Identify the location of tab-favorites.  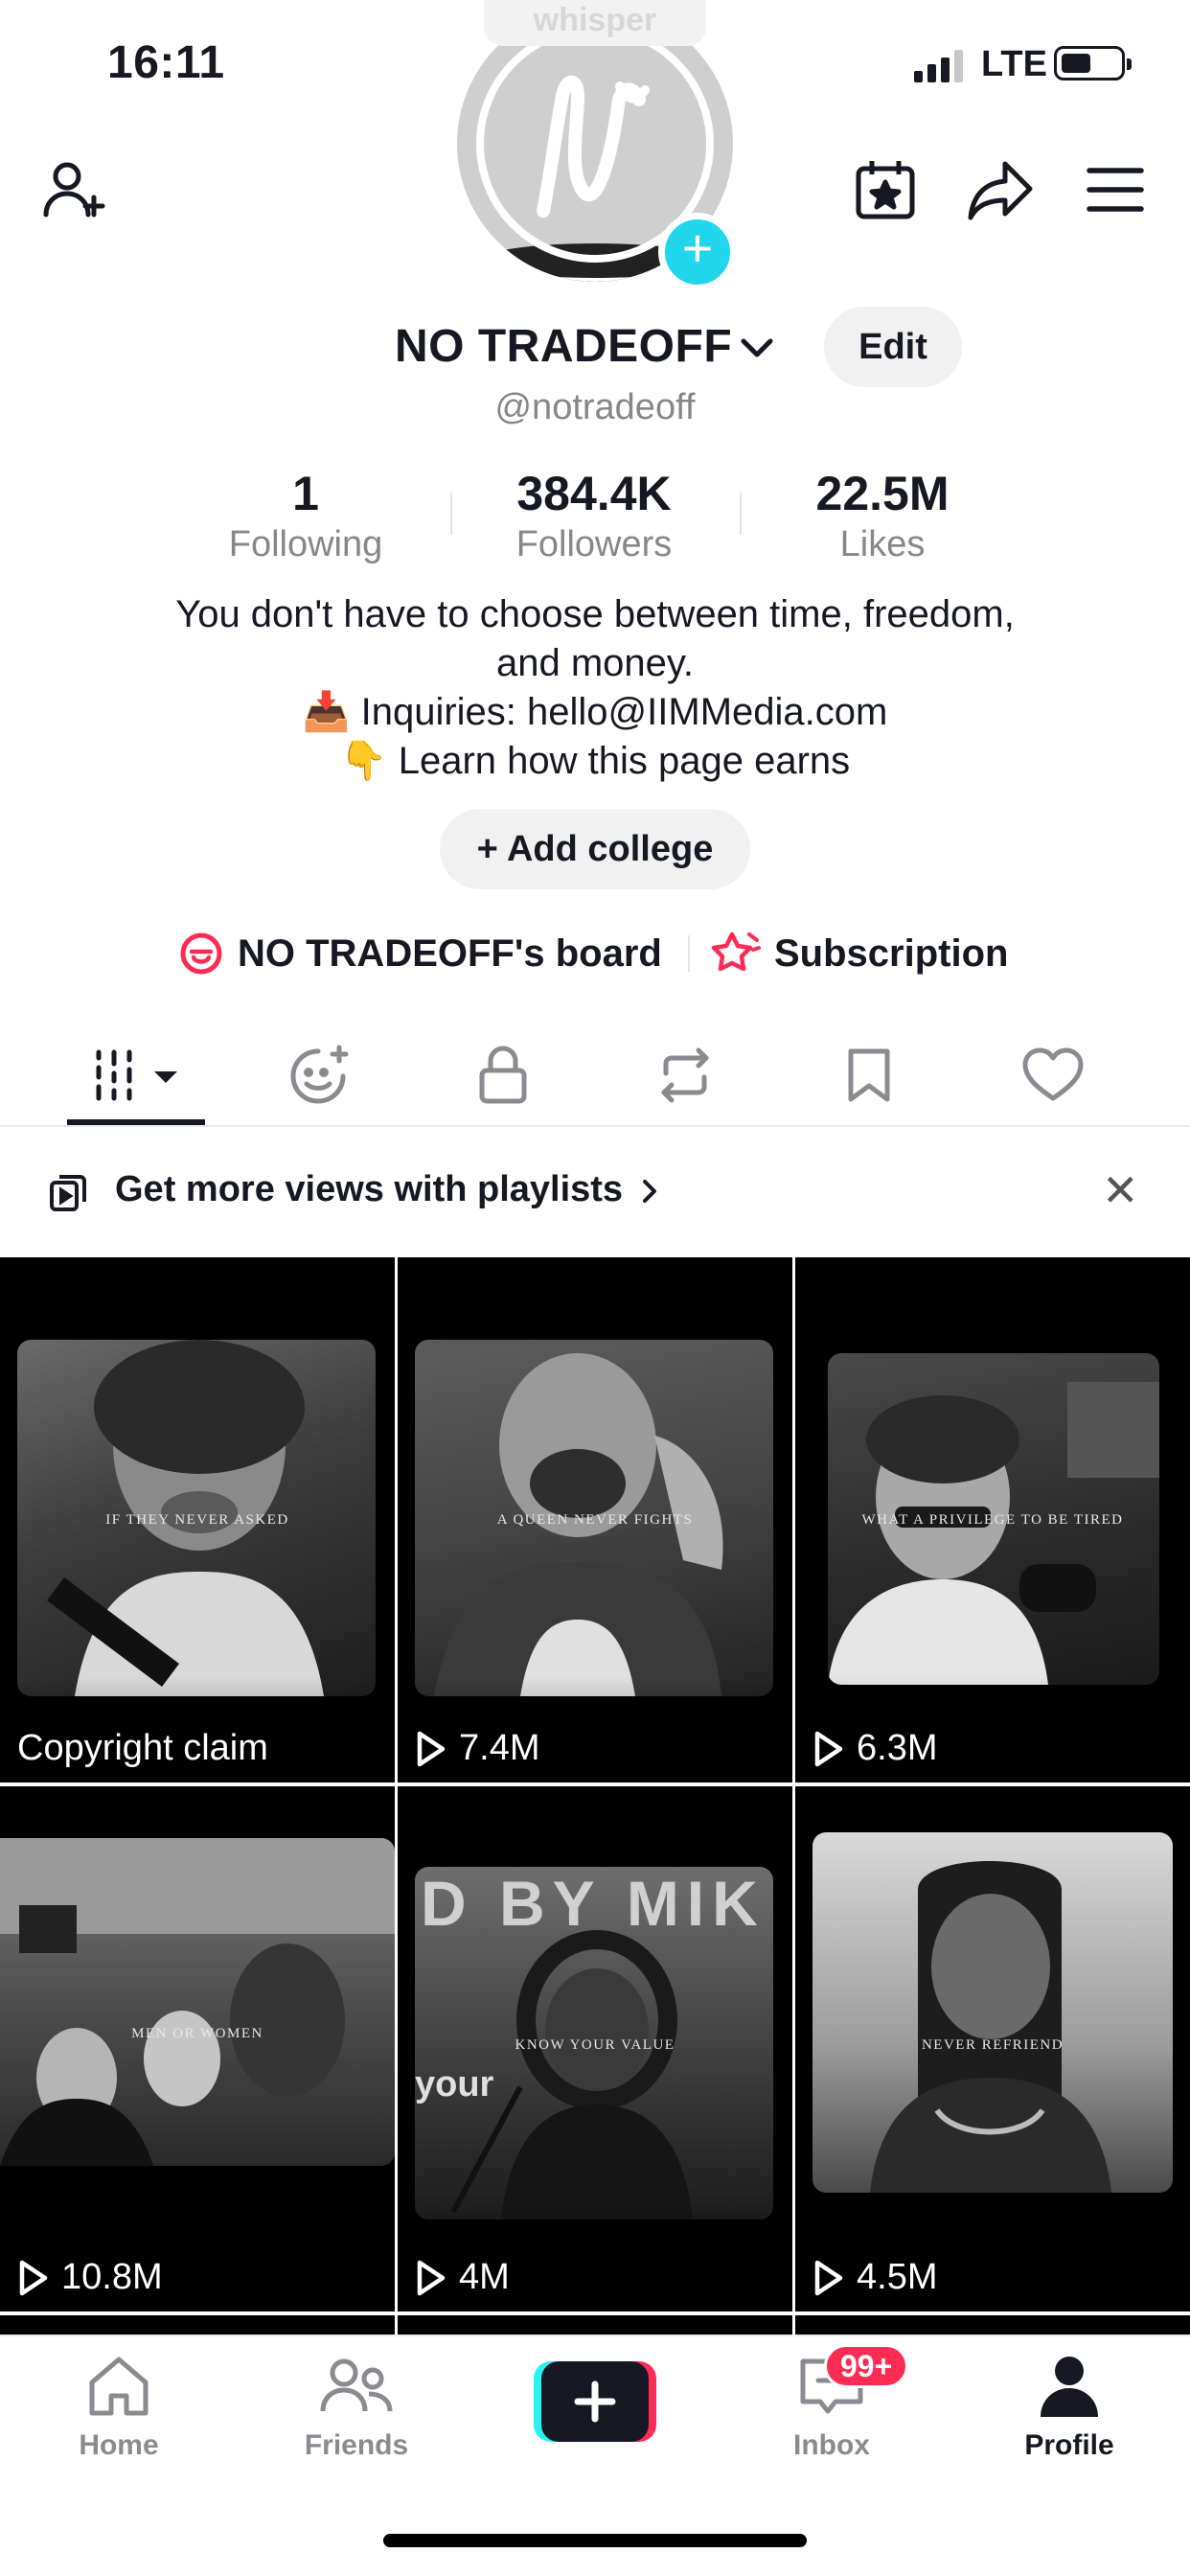
(321, 1075).